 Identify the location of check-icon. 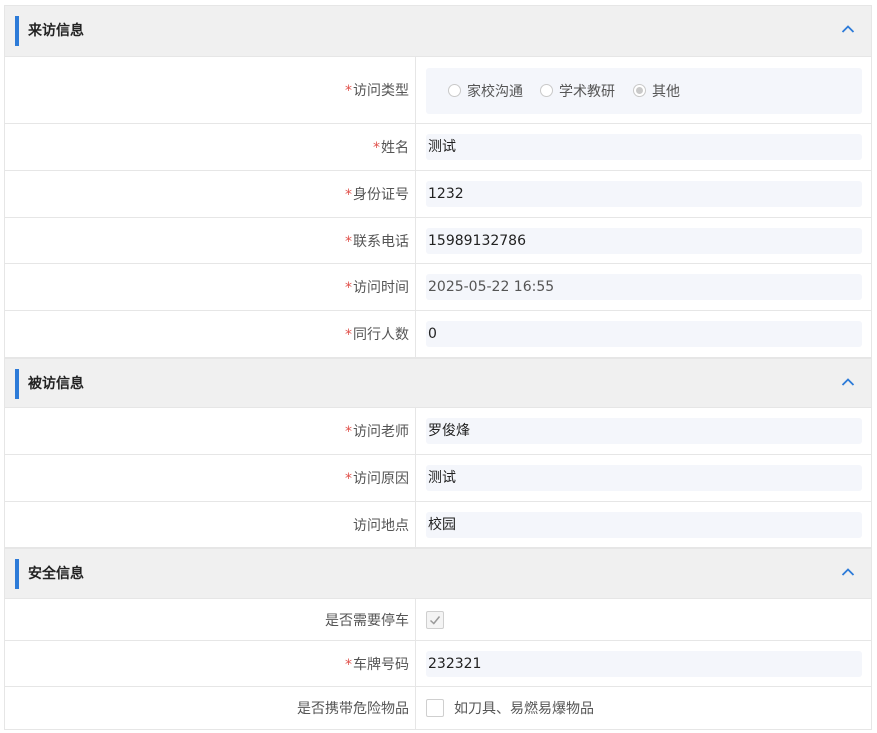
(435, 620).